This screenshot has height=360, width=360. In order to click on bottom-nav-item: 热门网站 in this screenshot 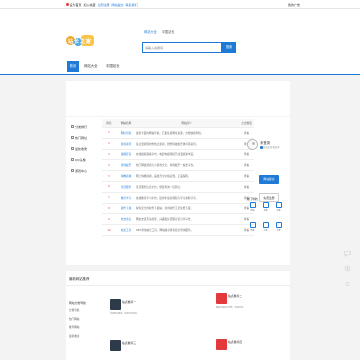, I will do `click(84, 321)`.